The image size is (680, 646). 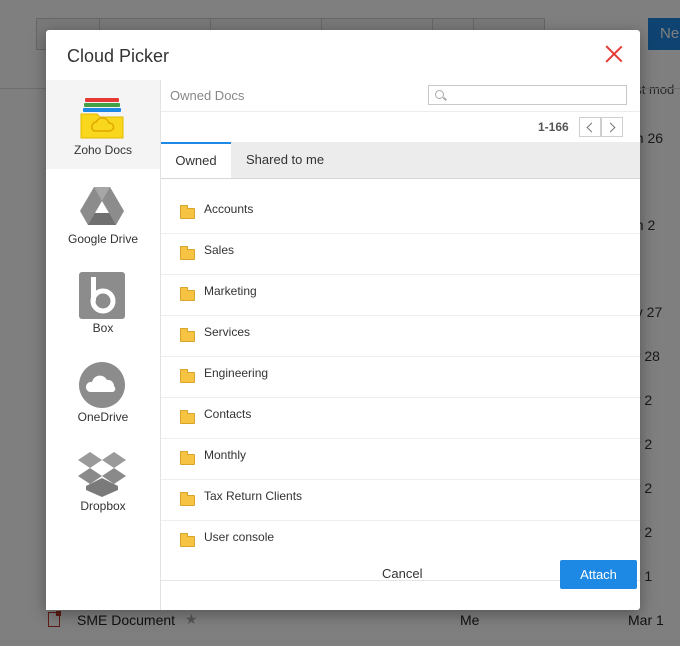 What do you see at coordinates (102, 118) in the screenshot?
I see `zoho-docs-icon` at bounding box center [102, 118].